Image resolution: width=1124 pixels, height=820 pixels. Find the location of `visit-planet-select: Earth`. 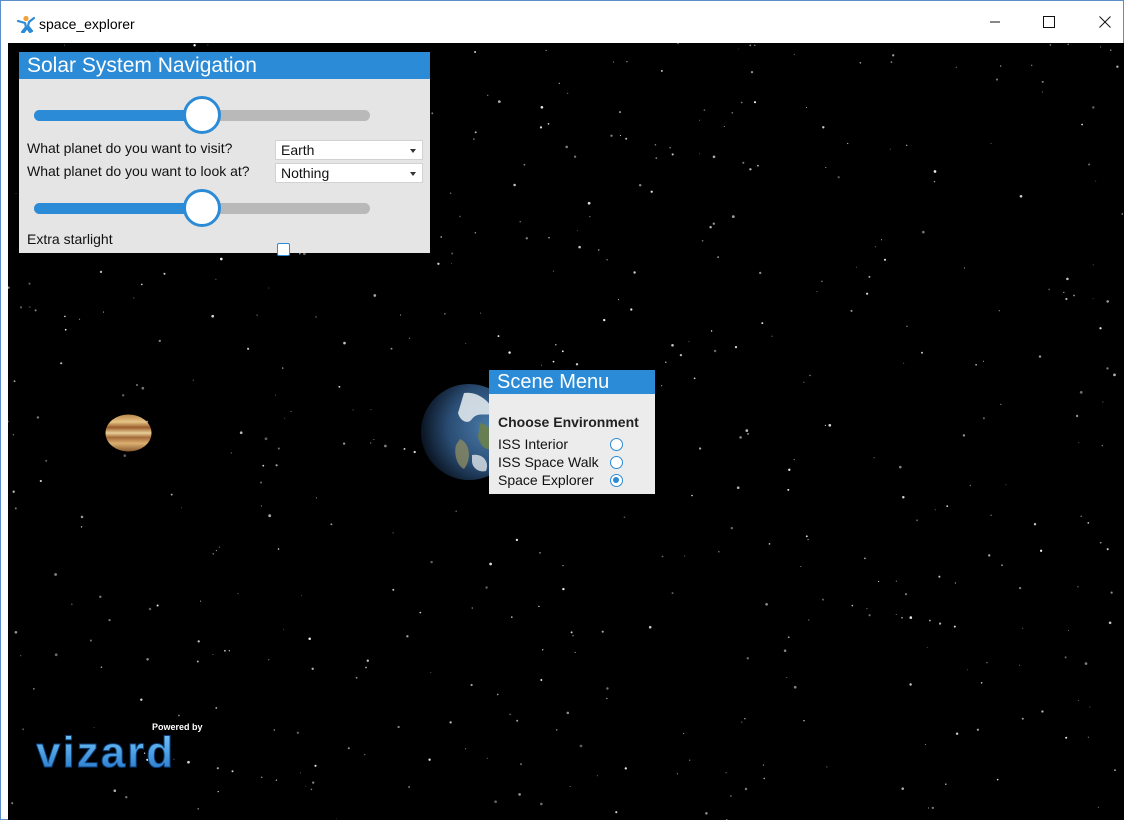

visit-planet-select: Earth is located at coordinates (349, 150).